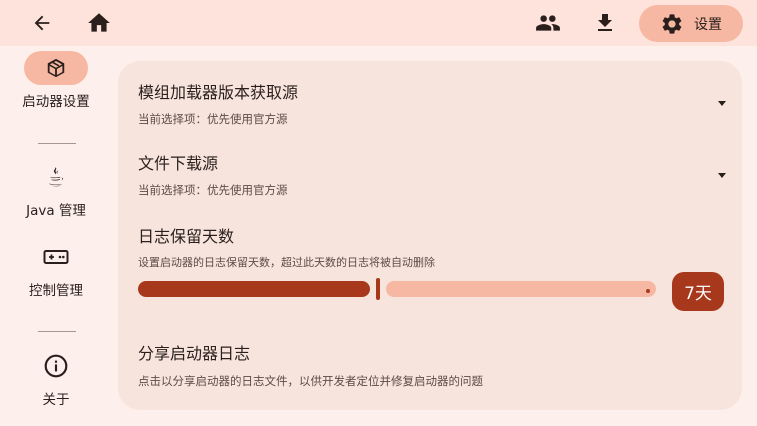  I want to click on arrow-back-icon, so click(42, 23).